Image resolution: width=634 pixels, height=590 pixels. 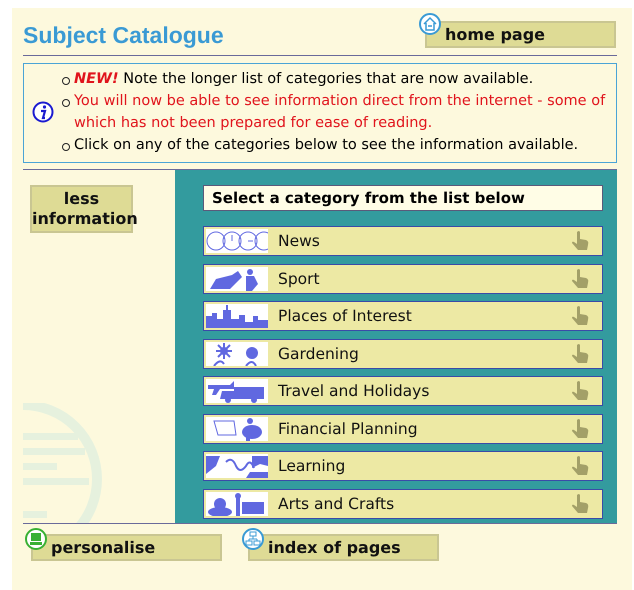 I want to click on category-item: Arts and Crafts, so click(x=403, y=503).